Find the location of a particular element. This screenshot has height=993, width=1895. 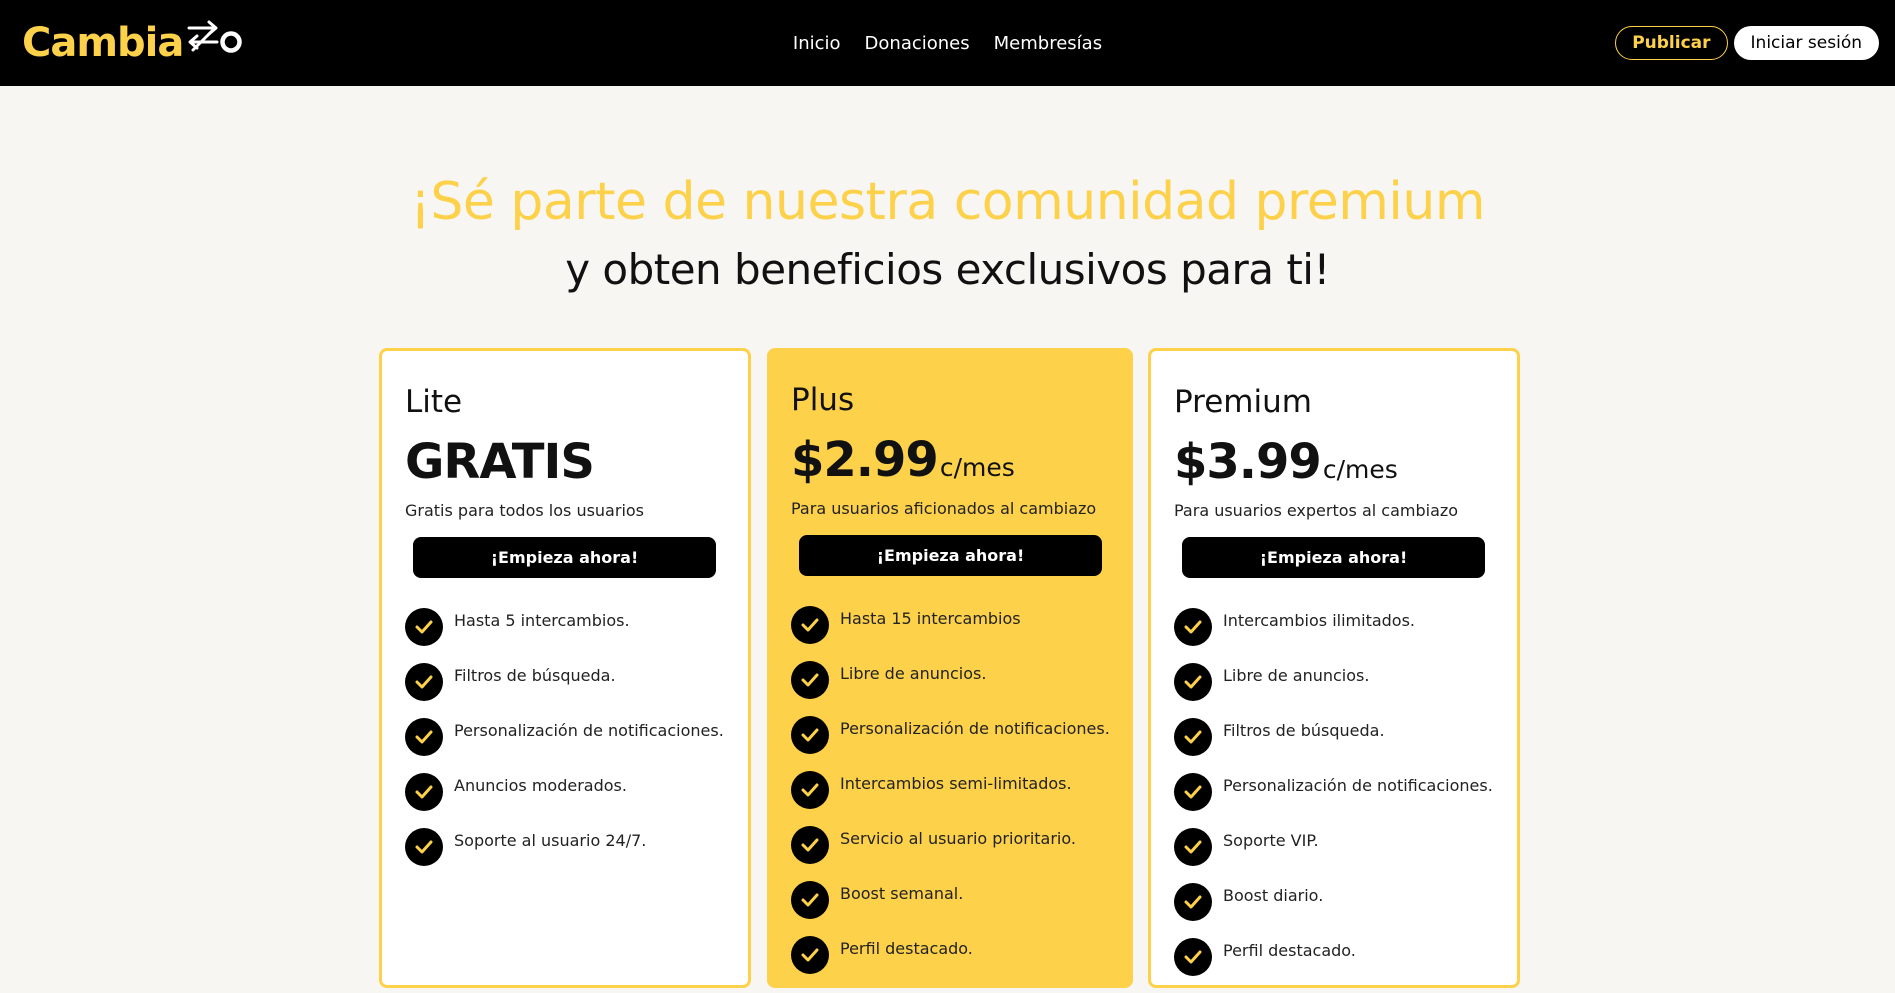

feature-text: Soporte VIP. is located at coordinates (1271, 840).